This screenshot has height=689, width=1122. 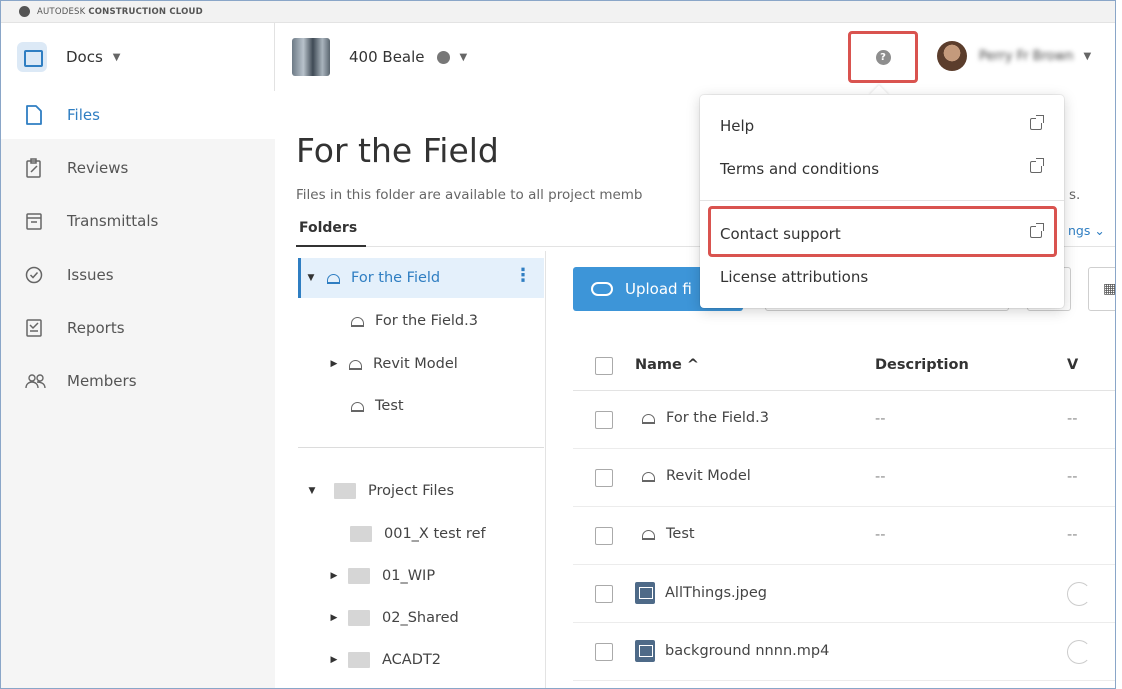 What do you see at coordinates (421, 406) in the screenshot?
I see `tree-item-test: Test` at bounding box center [421, 406].